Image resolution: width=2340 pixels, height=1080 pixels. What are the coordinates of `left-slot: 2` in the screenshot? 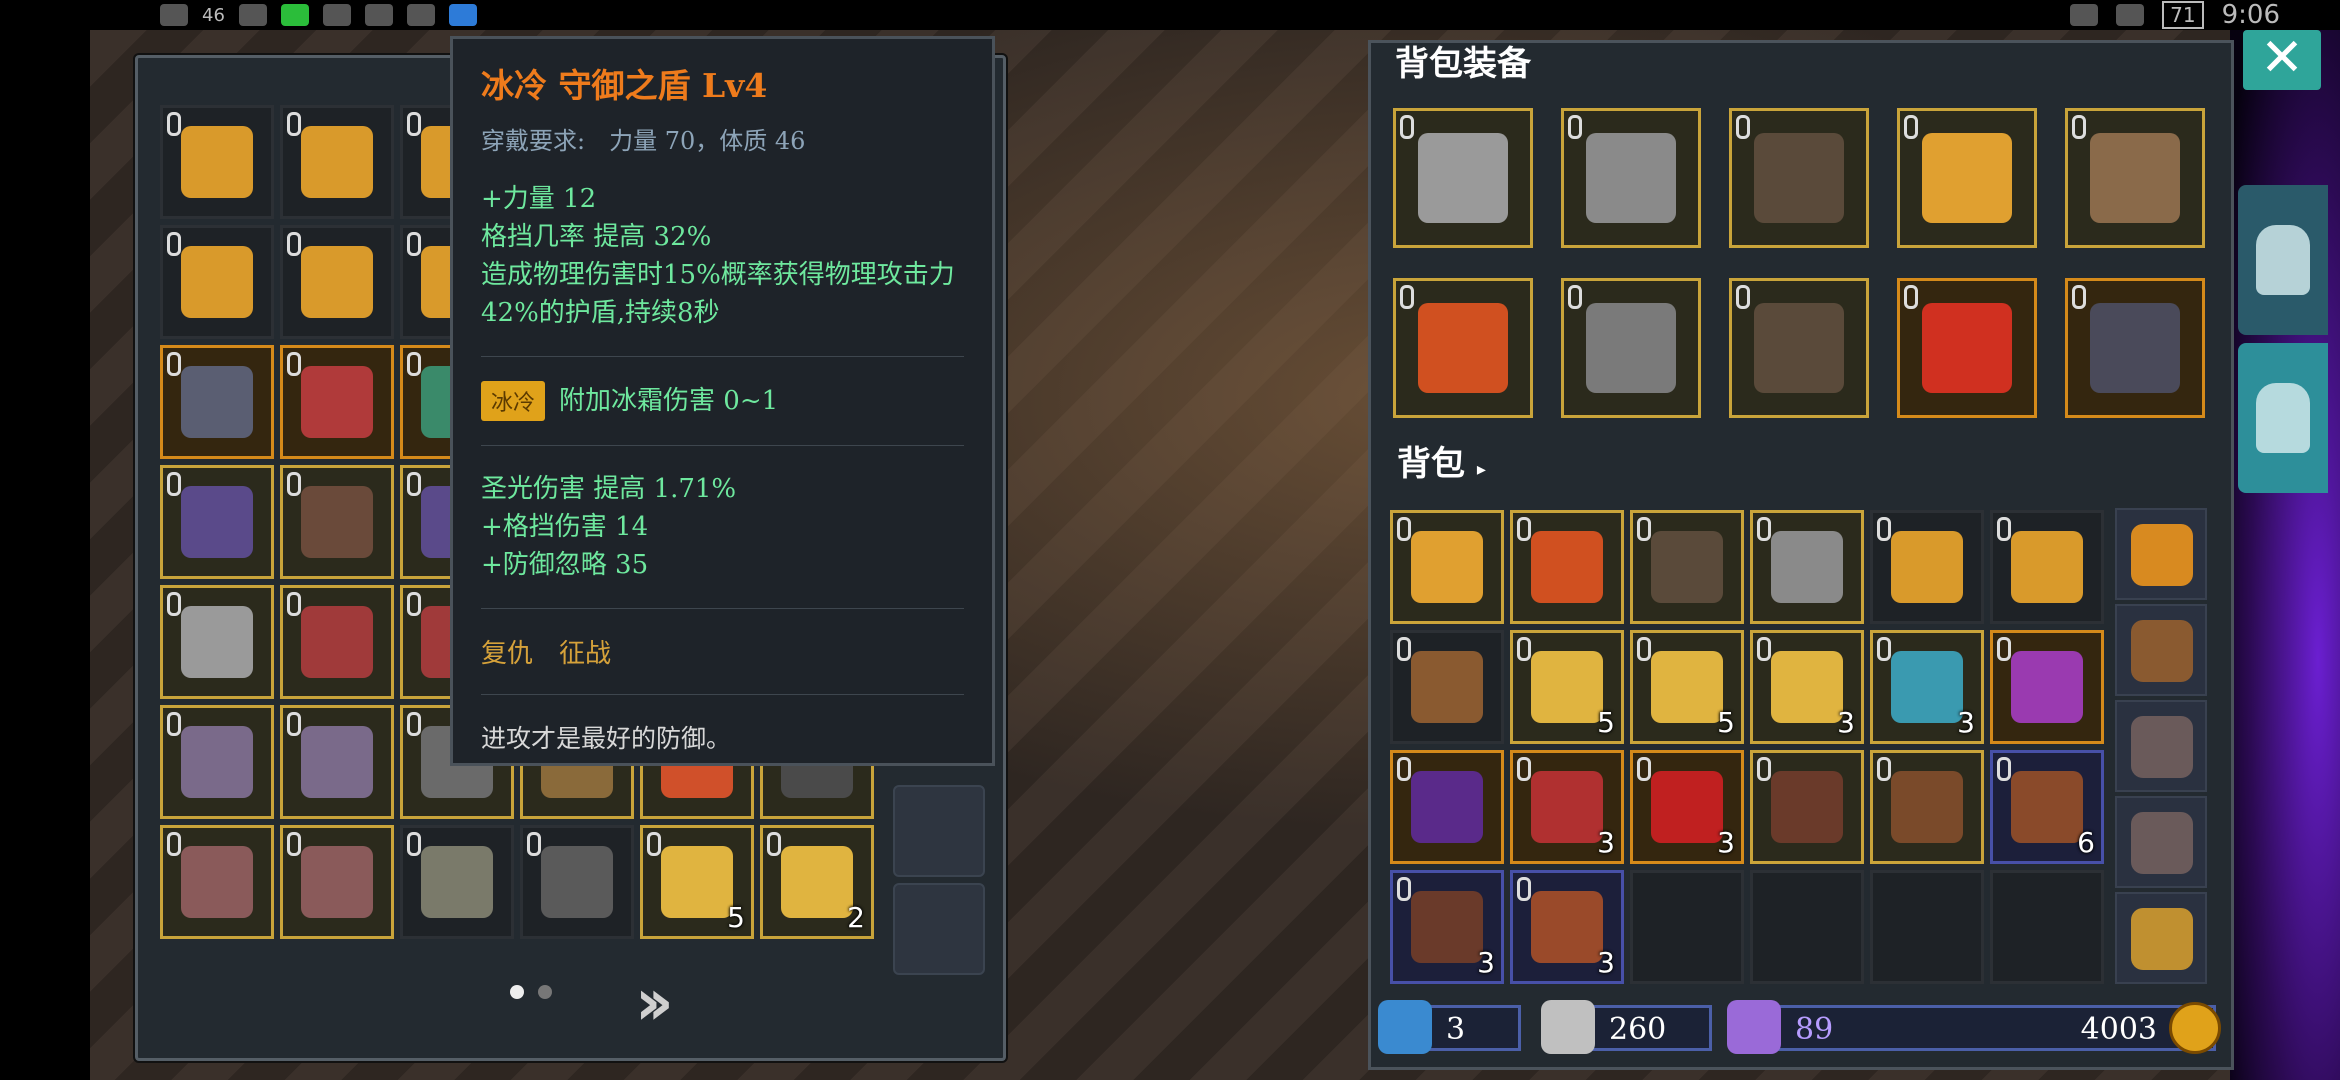 It's located at (817, 882).